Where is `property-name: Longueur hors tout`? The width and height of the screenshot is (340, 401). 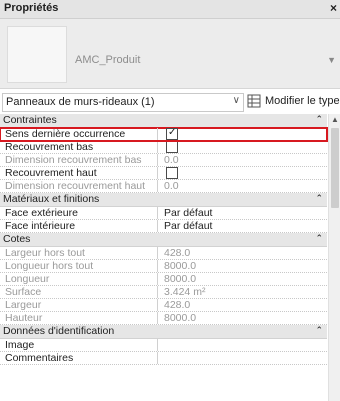 property-name: Longueur hors tout is located at coordinates (79, 266).